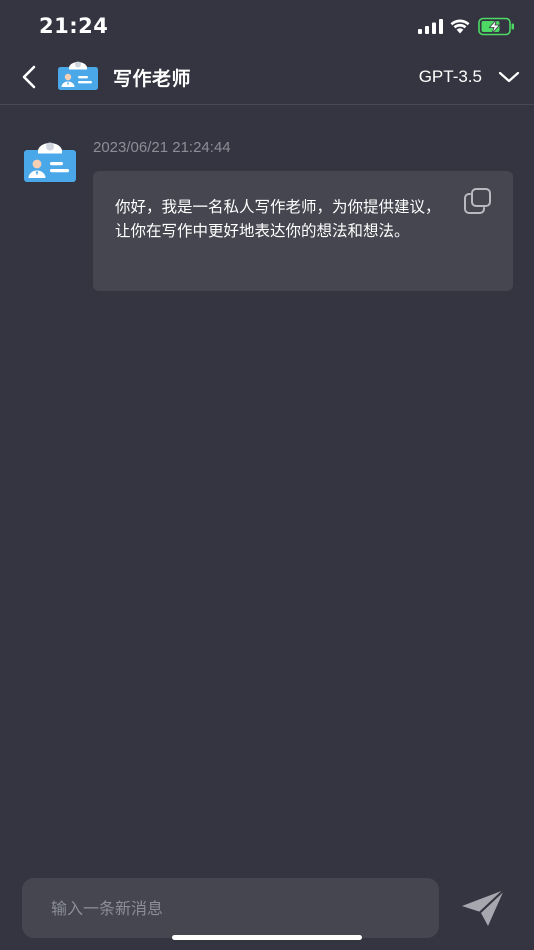 Image resolution: width=534 pixels, height=950 pixels. I want to click on copy-icon, so click(478, 201).